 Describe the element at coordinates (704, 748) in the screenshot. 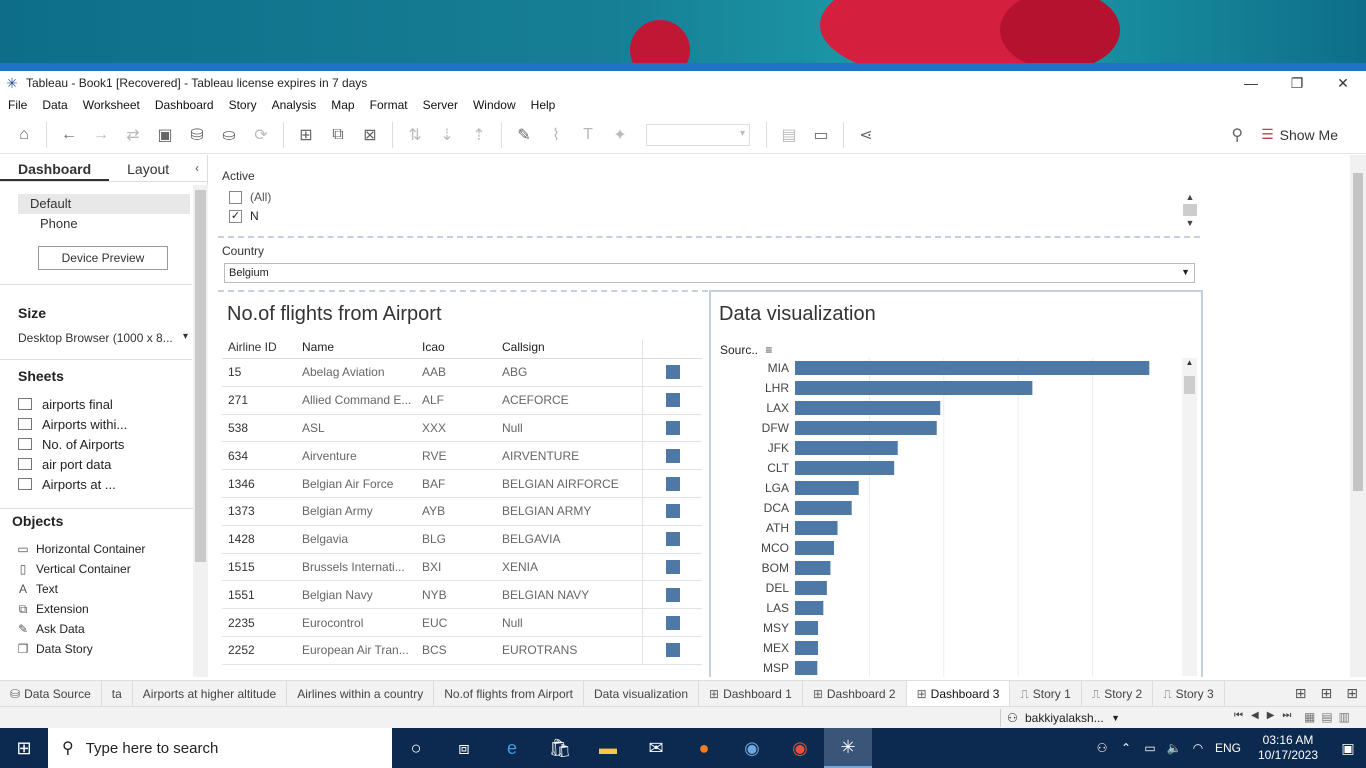

I see `firefox-button: ●` at that location.